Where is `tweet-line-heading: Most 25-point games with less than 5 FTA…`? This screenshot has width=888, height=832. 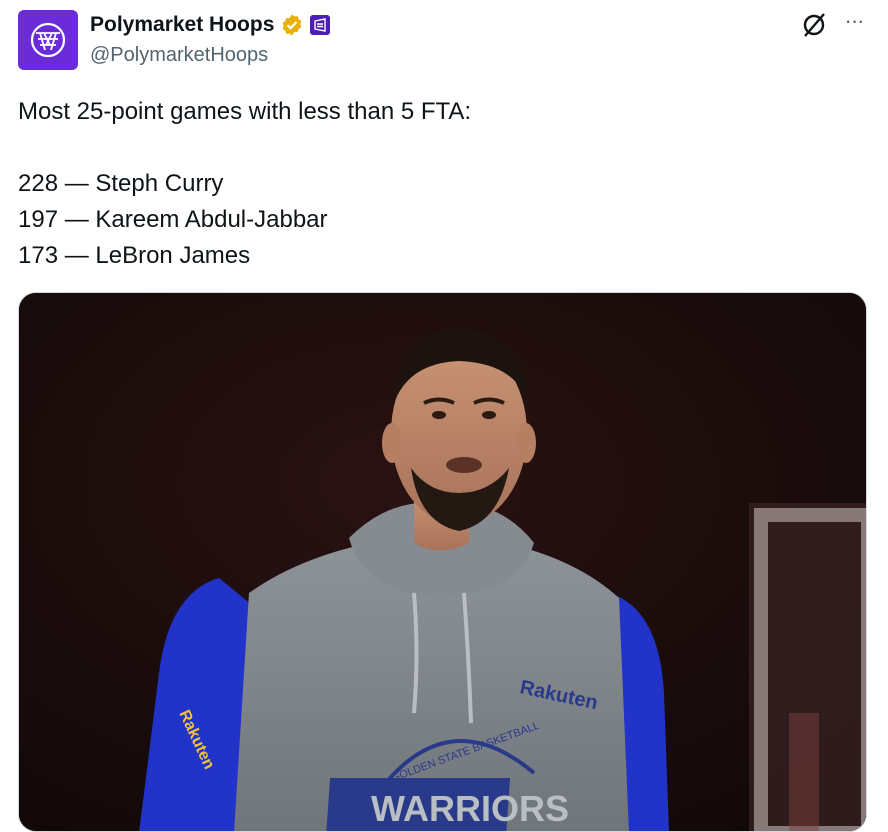
tweet-line-heading: Most 25-point games with less than 5 FTA… is located at coordinates (245, 111).